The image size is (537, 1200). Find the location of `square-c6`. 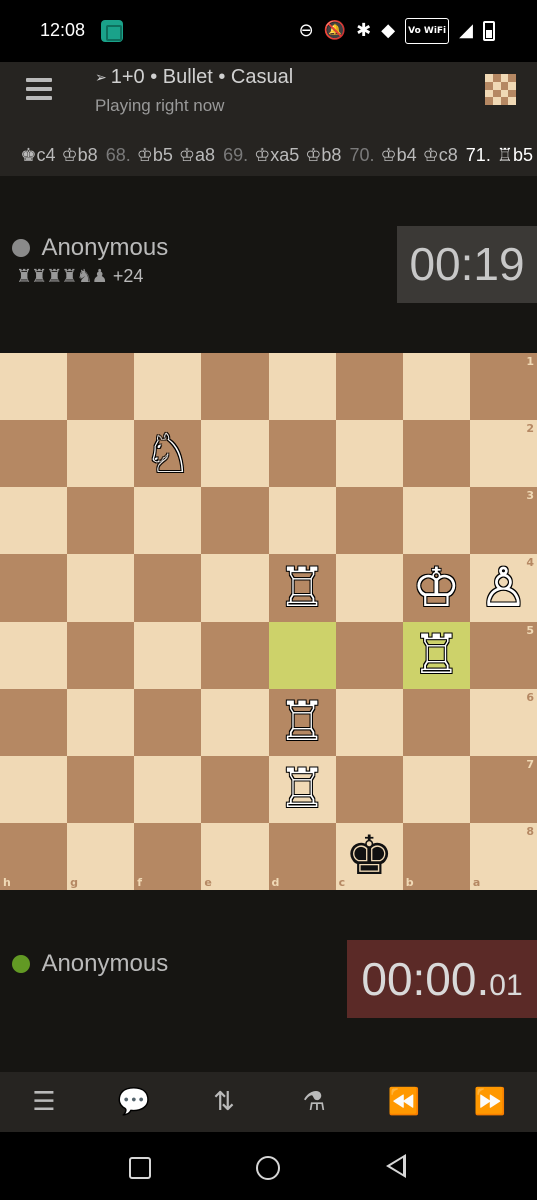

square-c6 is located at coordinates (369, 722).